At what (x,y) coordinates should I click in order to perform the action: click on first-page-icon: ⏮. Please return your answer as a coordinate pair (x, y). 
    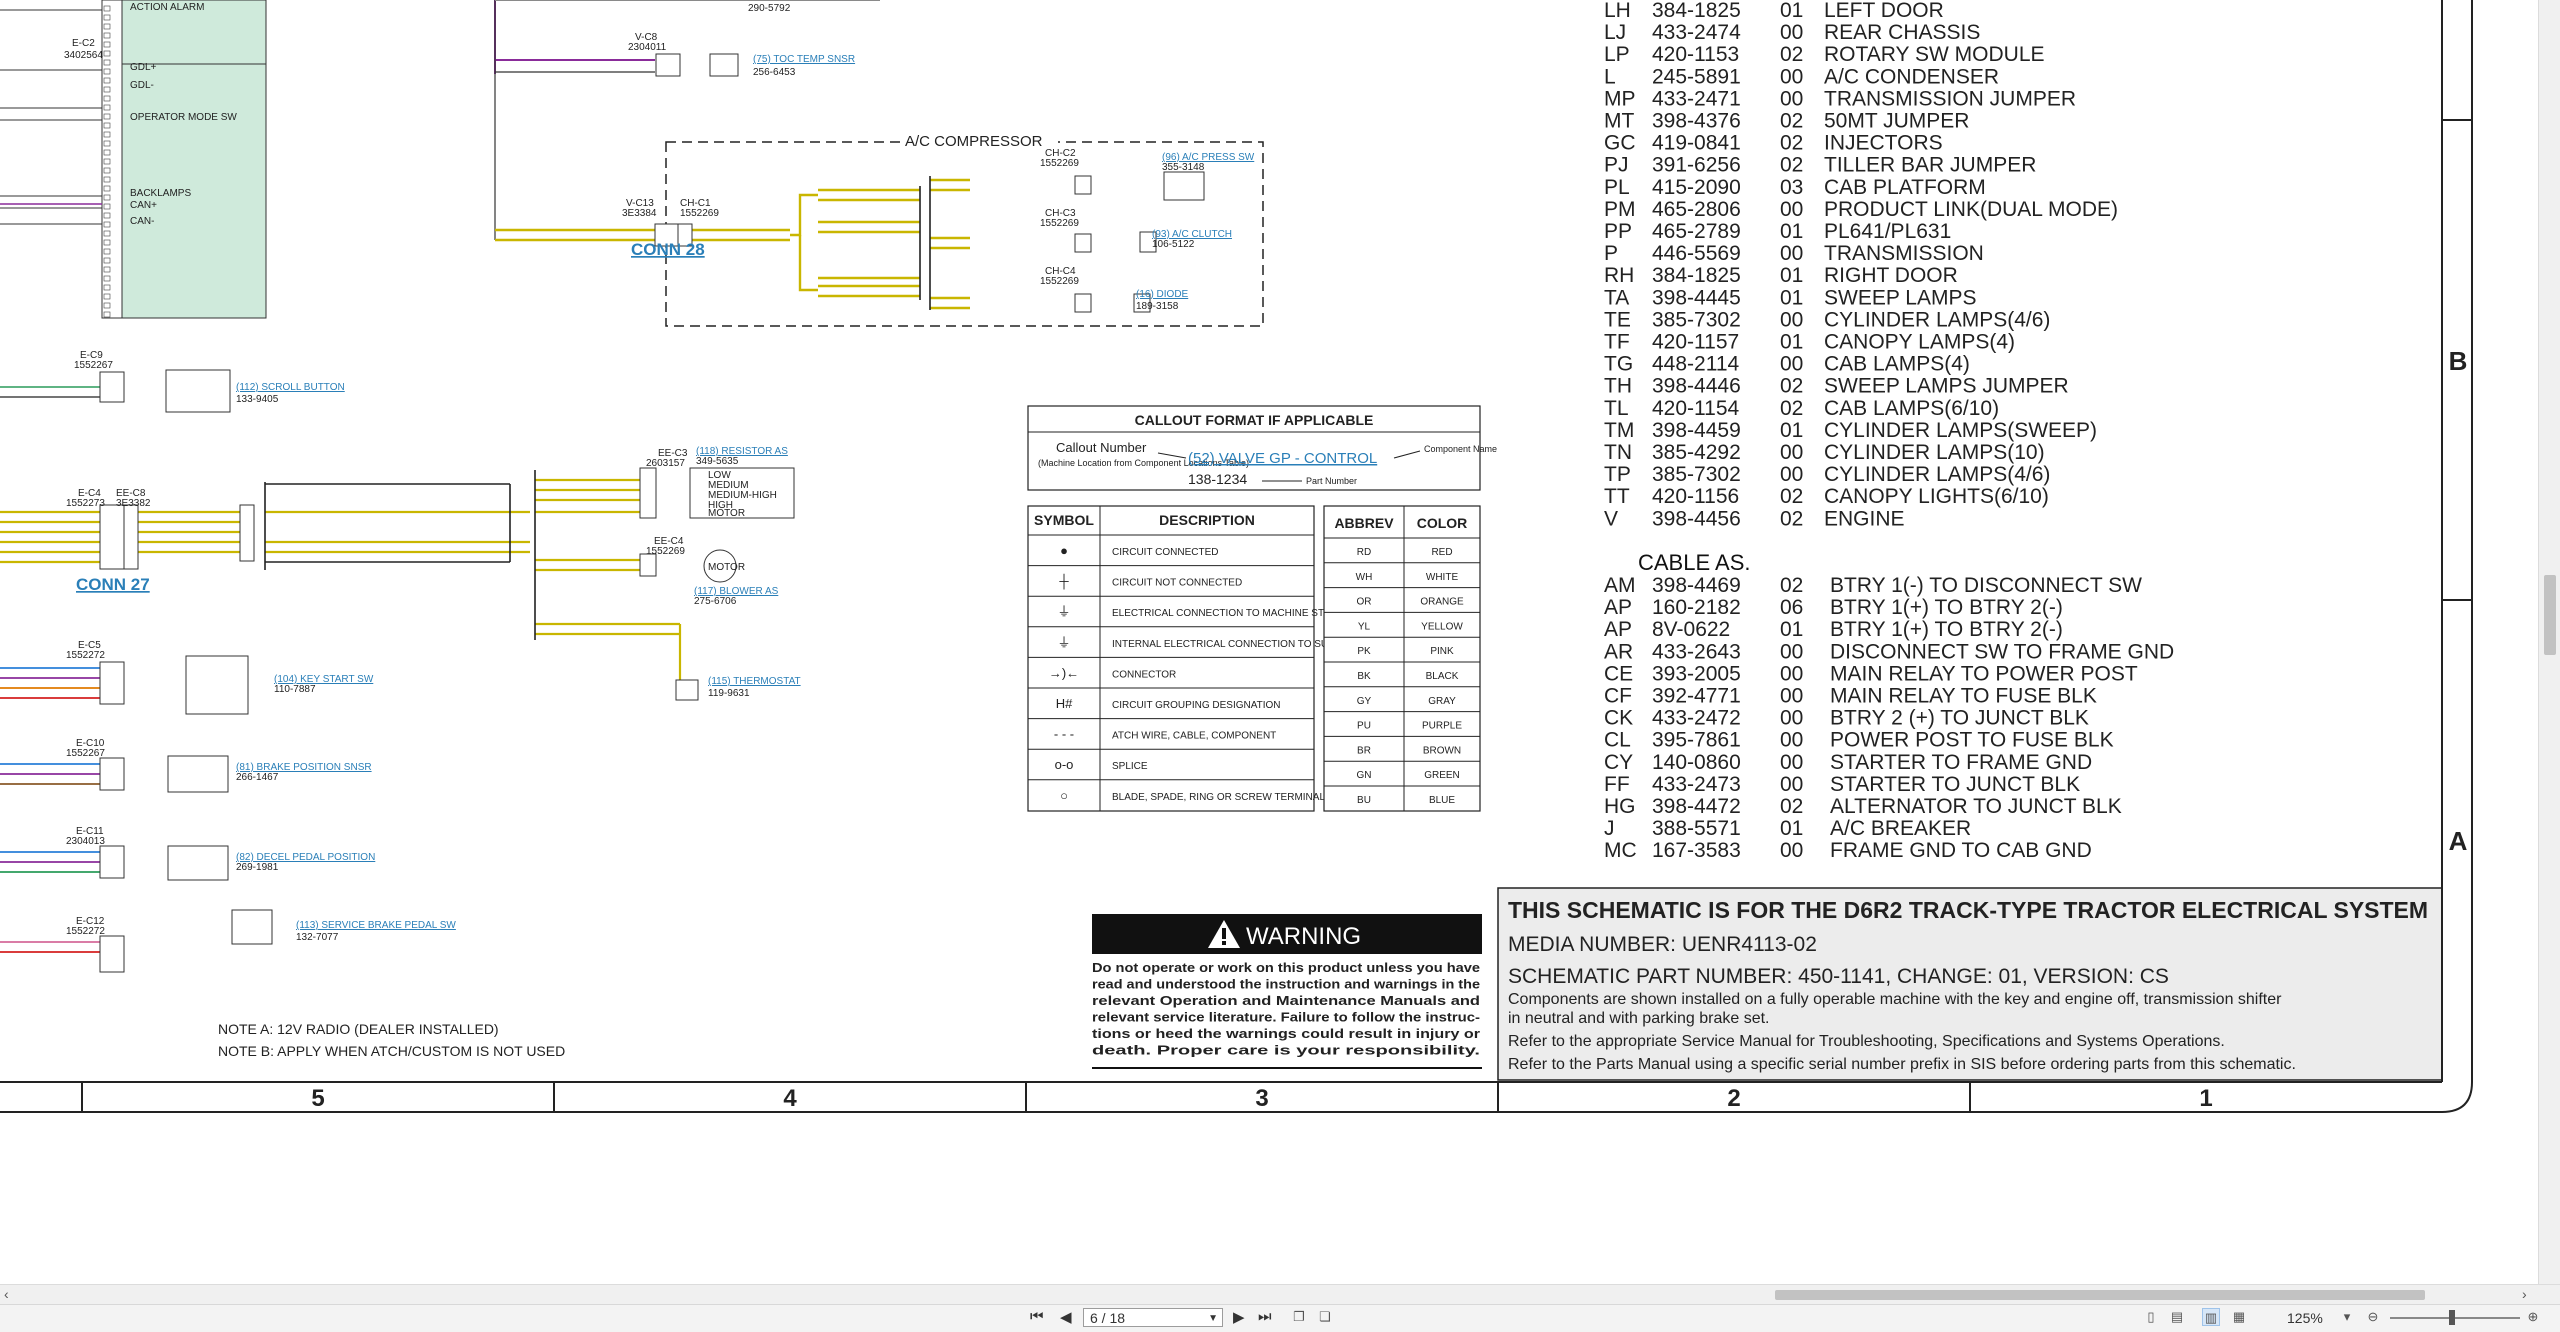
    Looking at the image, I should click on (1037, 1316).